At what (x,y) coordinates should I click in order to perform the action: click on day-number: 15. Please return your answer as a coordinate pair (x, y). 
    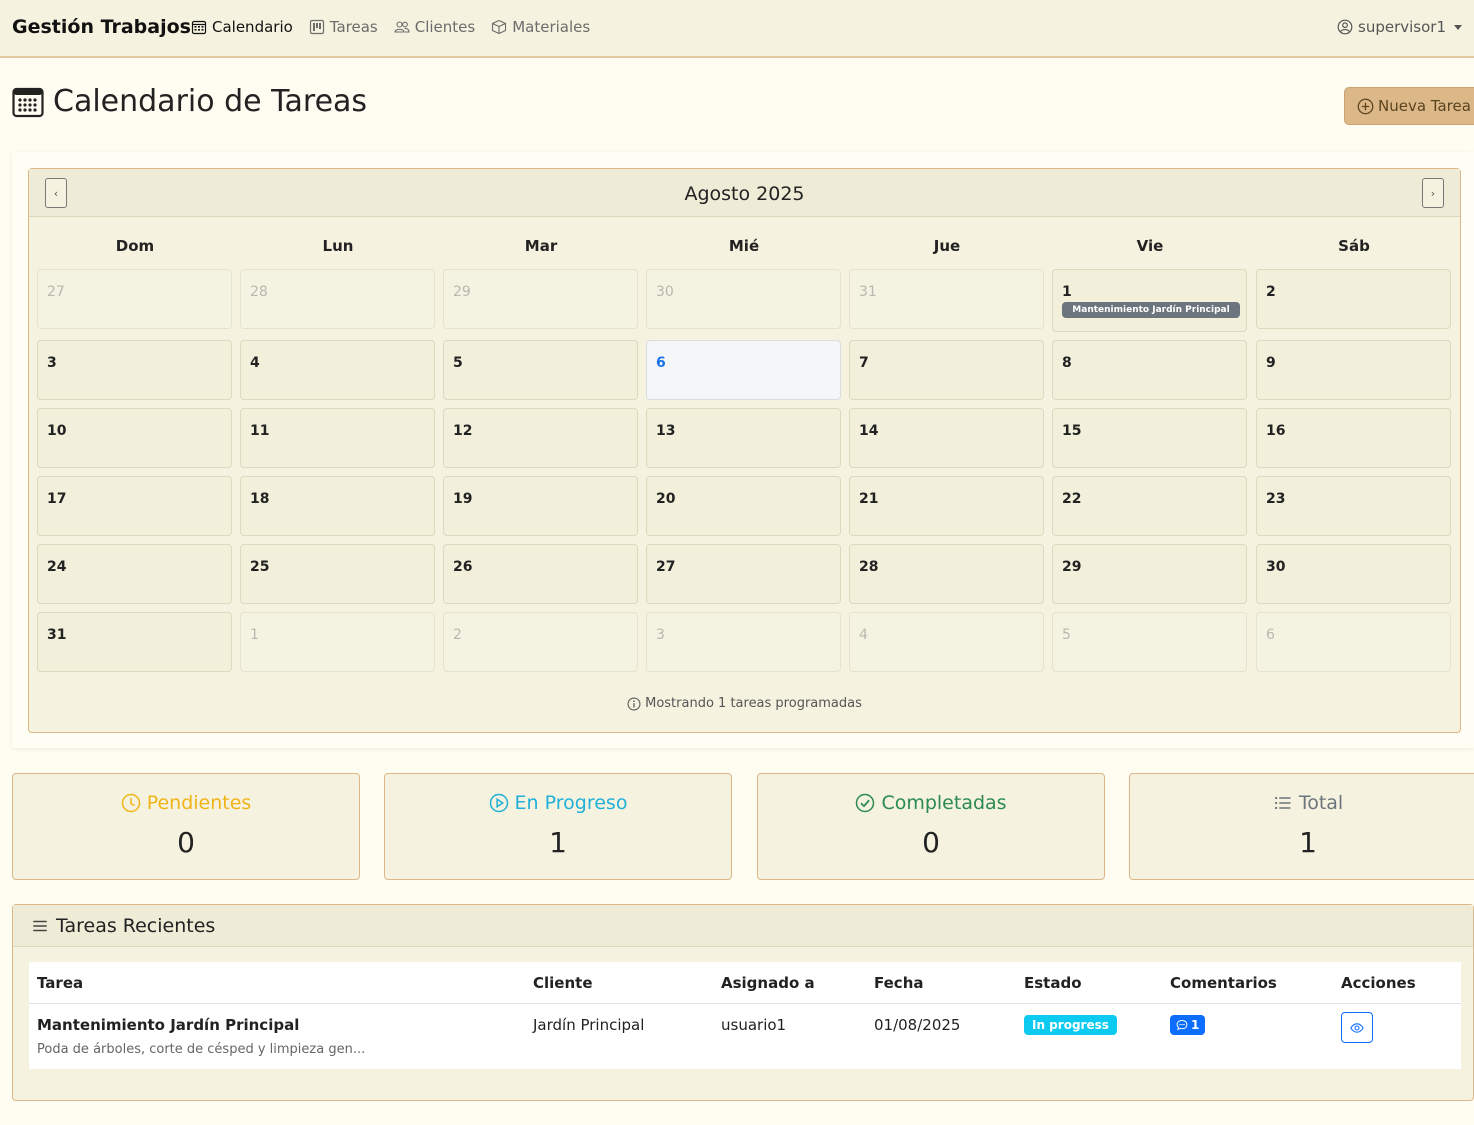
    Looking at the image, I should click on (1072, 431).